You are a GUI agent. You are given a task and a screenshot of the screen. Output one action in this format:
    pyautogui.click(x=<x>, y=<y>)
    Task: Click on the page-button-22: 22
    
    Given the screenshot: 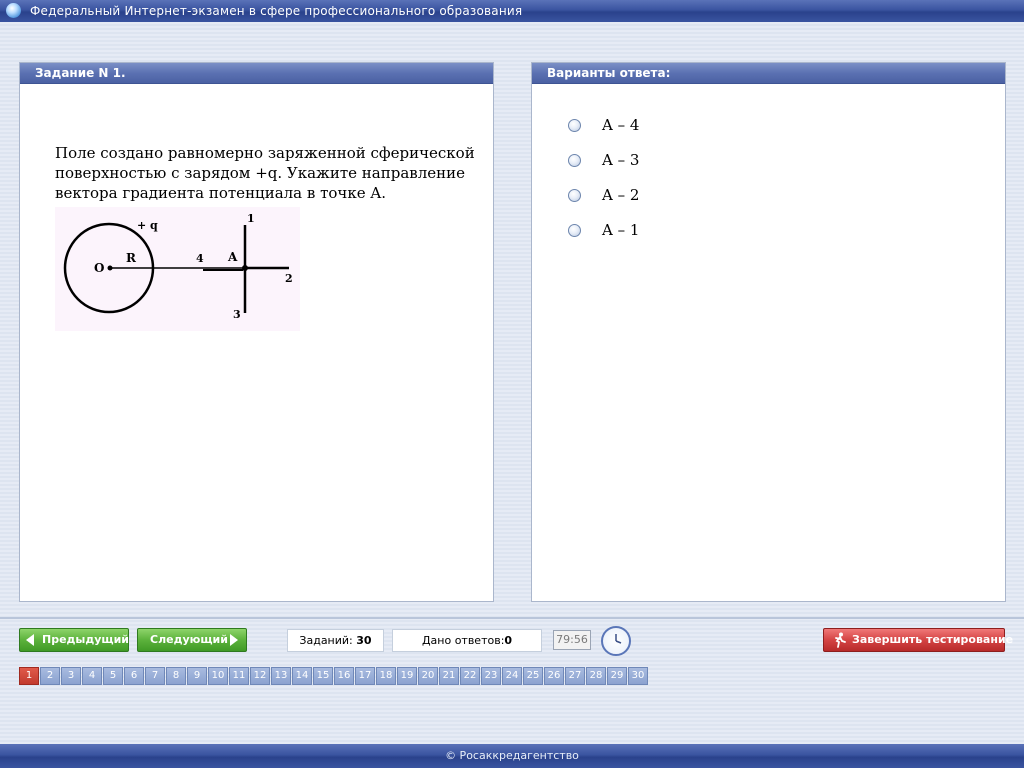 What is the action you would take?
    pyautogui.click(x=470, y=676)
    